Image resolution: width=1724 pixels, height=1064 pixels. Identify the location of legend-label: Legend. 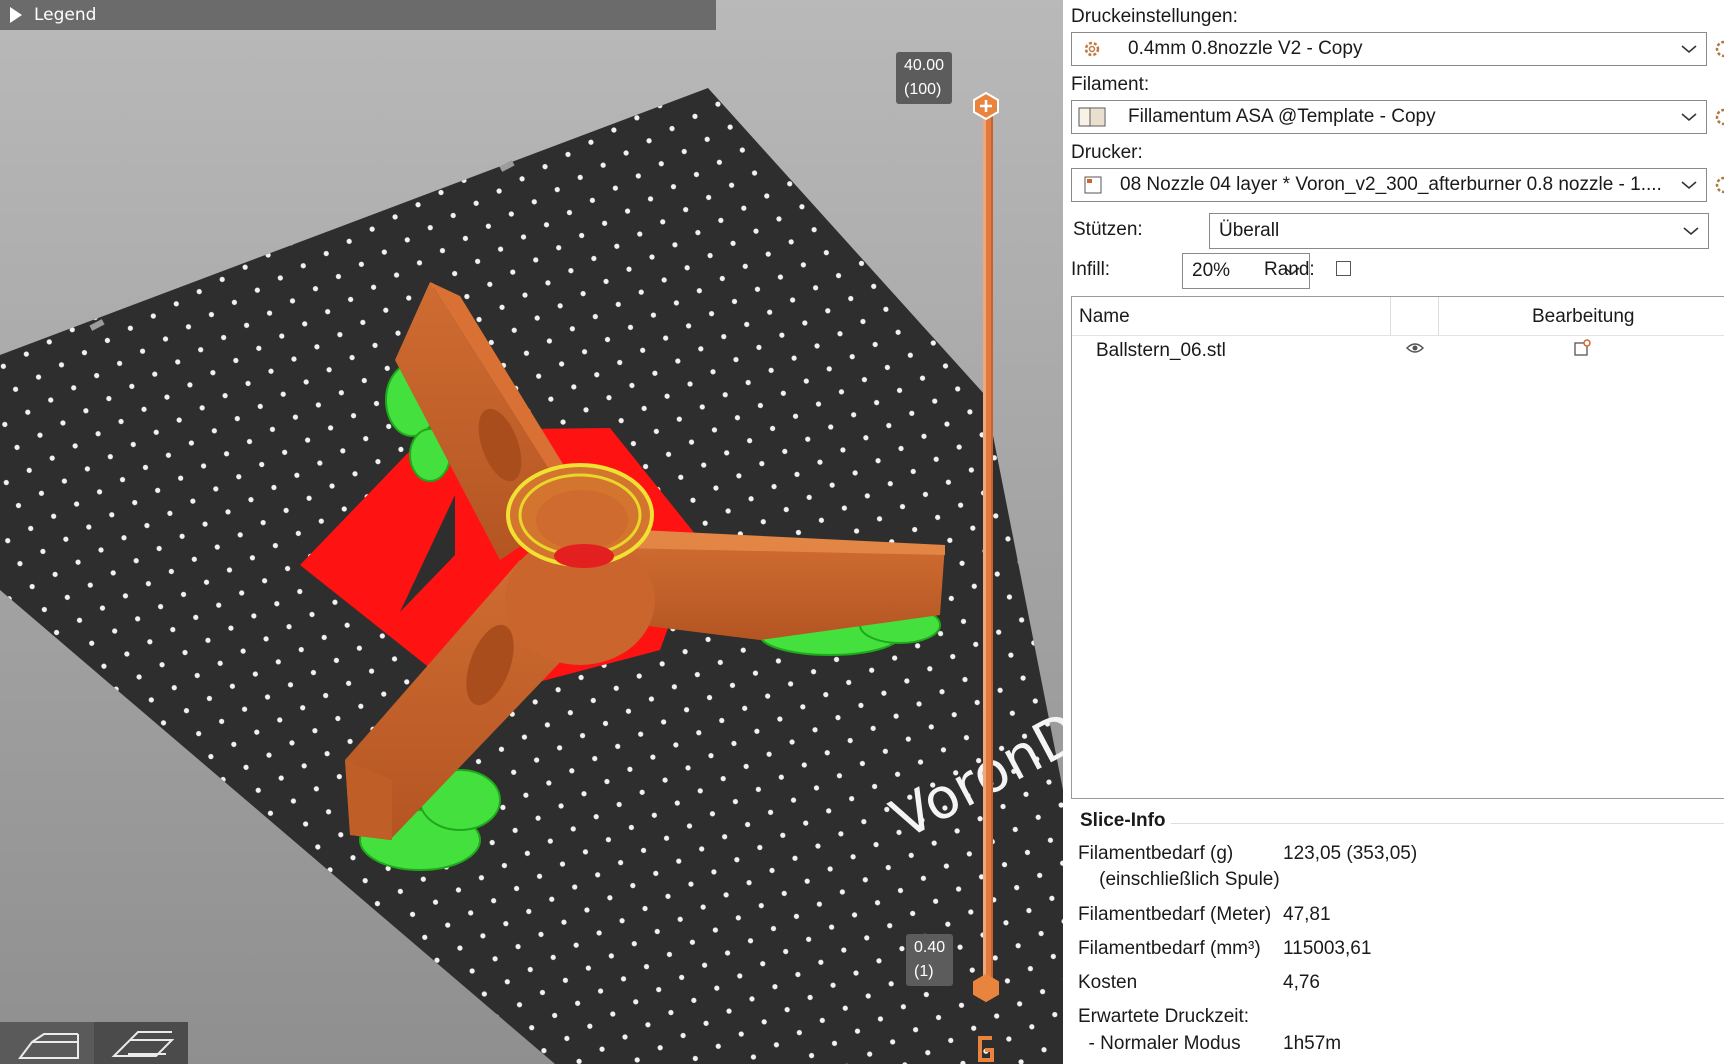
(65, 15).